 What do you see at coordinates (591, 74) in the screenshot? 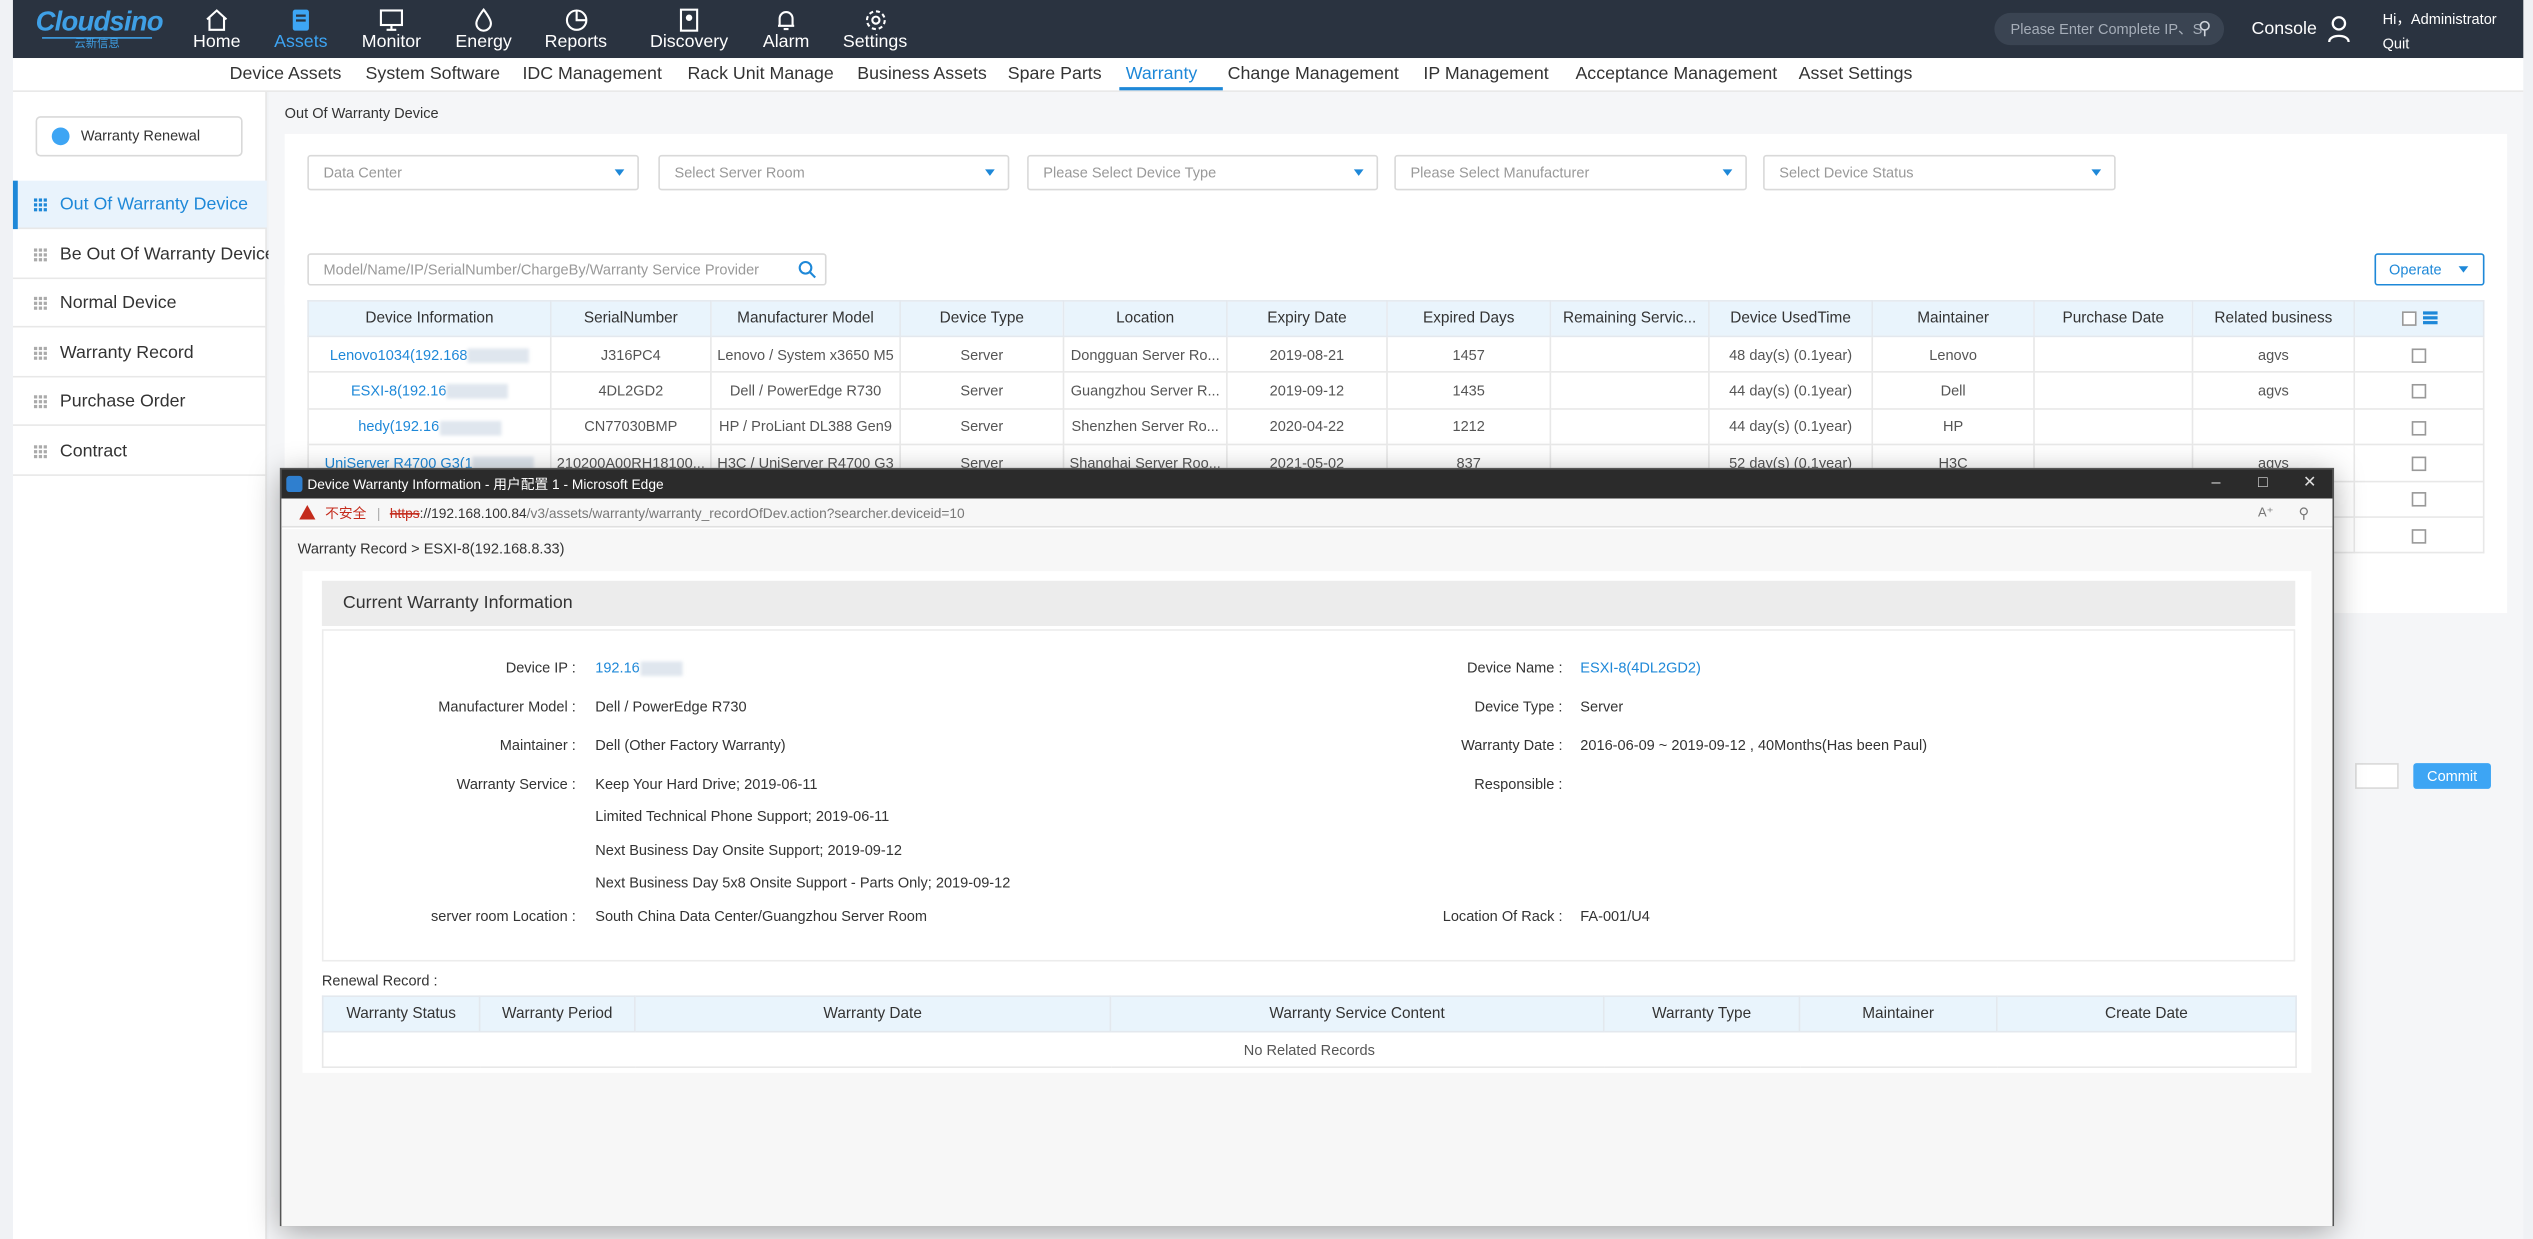
I see `subnav-idc-management: IDC Management` at bounding box center [591, 74].